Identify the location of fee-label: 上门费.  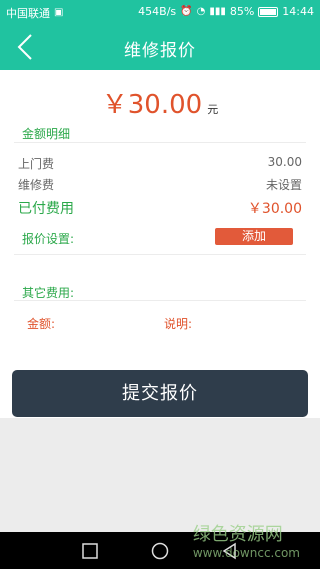
(36, 164).